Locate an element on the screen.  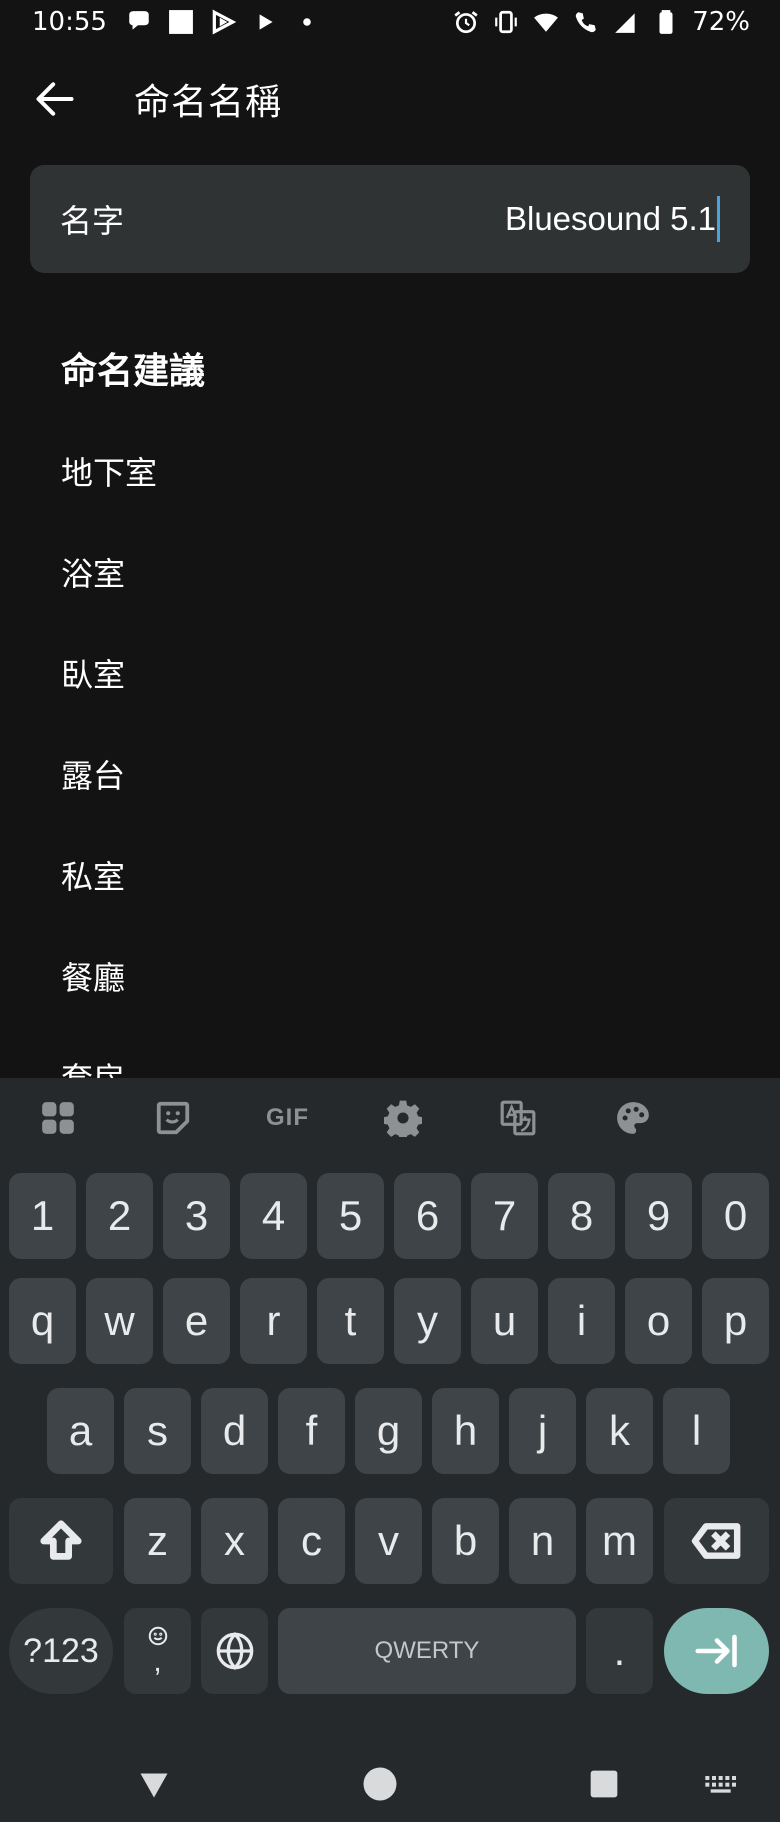
play-icon is located at coordinates (265, 22).